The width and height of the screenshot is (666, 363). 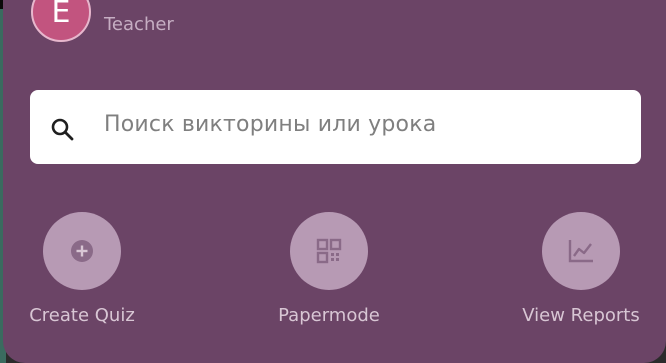 I want to click on create-quiz-label: Create Quiz, so click(x=82, y=315).